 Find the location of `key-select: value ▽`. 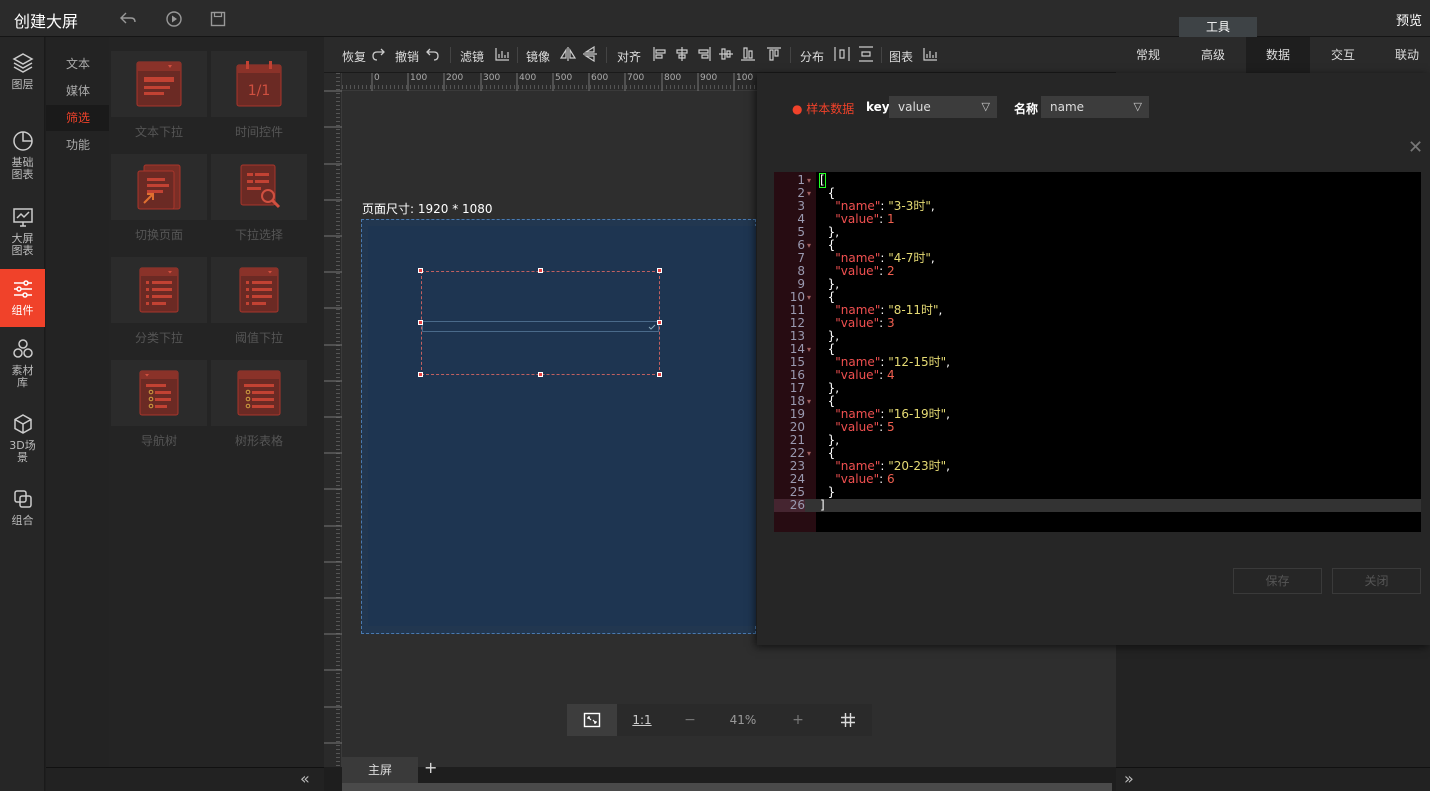

key-select: value ▽ is located at coordinates (943, 107).